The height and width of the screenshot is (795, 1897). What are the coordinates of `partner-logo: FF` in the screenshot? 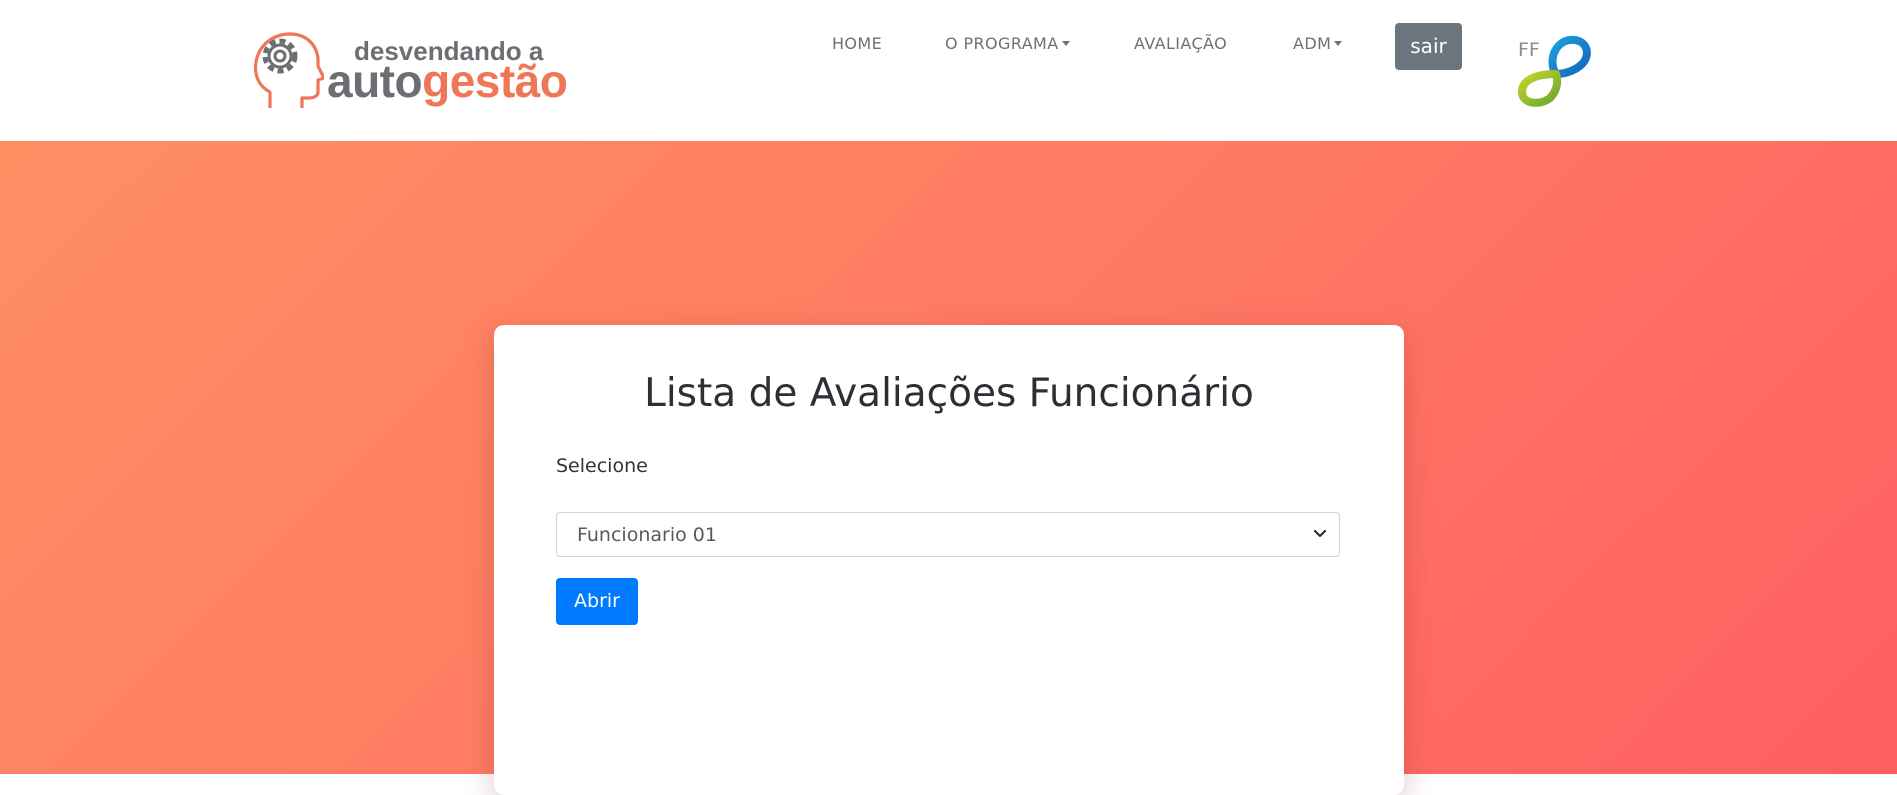 It's located at (1552, 70).